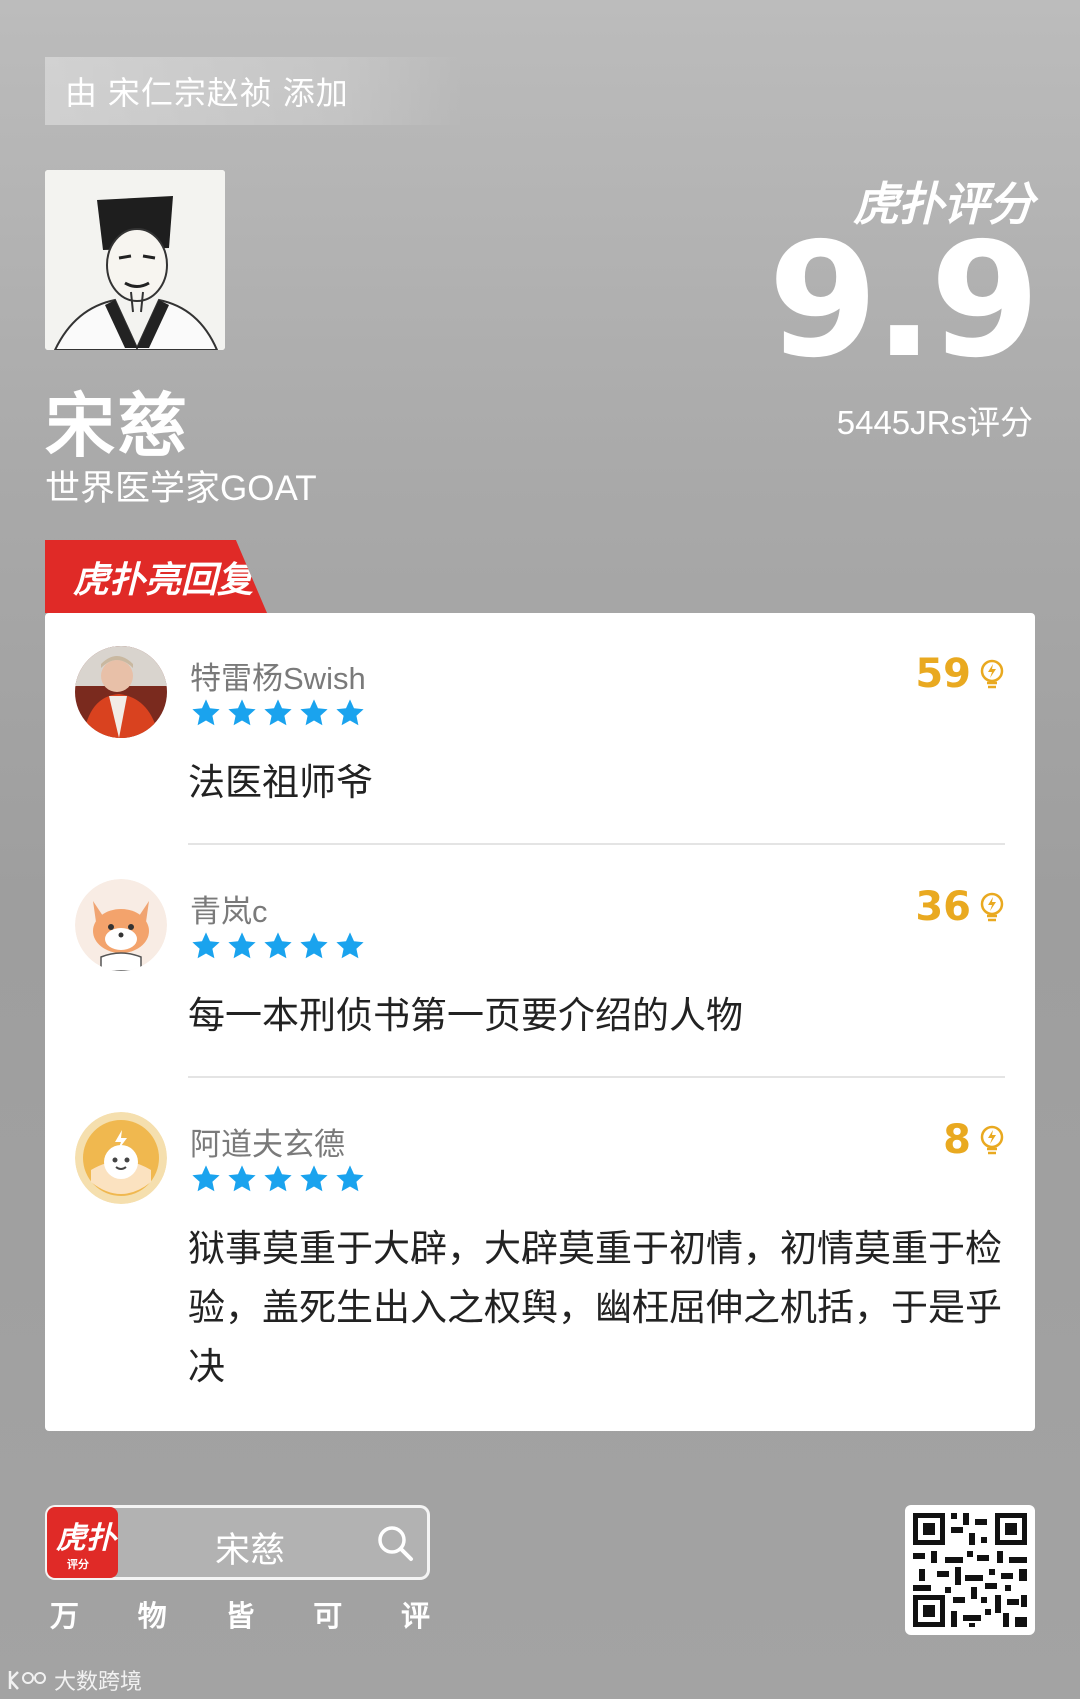 This screenshot has width=1080, height=1699. I want to click on comment-item: 特雷杨Swish 59 法医祖师爷, so click(540, 729).